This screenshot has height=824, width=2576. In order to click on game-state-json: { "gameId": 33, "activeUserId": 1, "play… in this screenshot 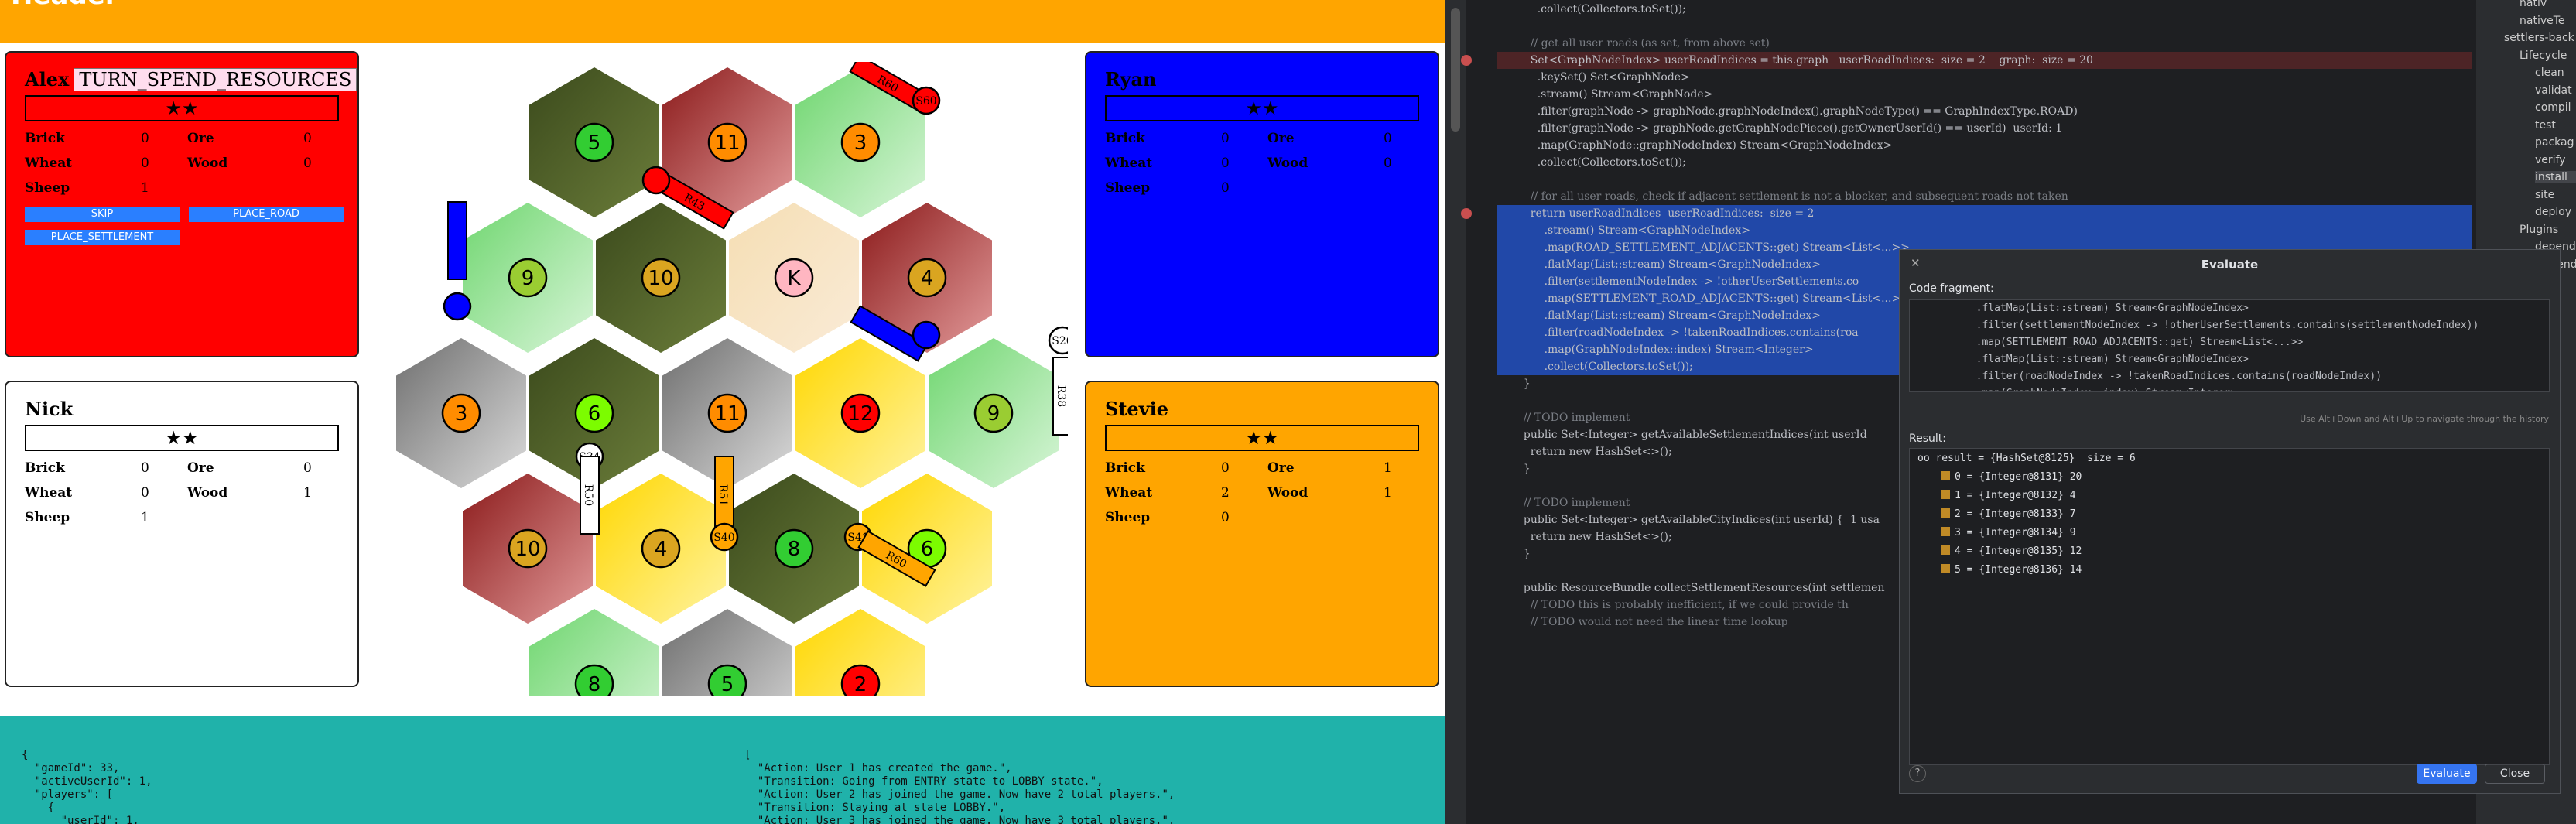, I will do `click(87, 787)`.